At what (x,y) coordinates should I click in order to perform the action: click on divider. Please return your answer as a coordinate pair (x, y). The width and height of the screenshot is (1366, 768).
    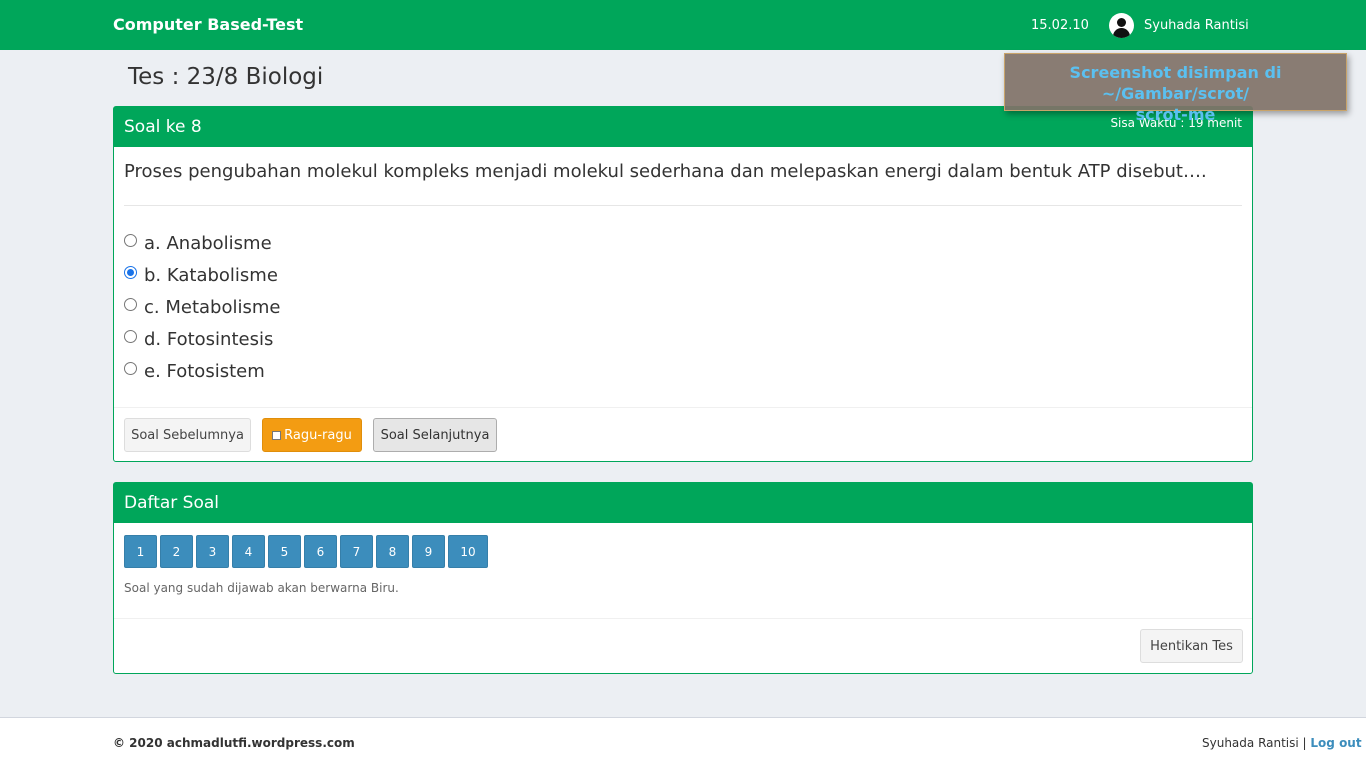
    Looking at the image, I should click on (683, 205).